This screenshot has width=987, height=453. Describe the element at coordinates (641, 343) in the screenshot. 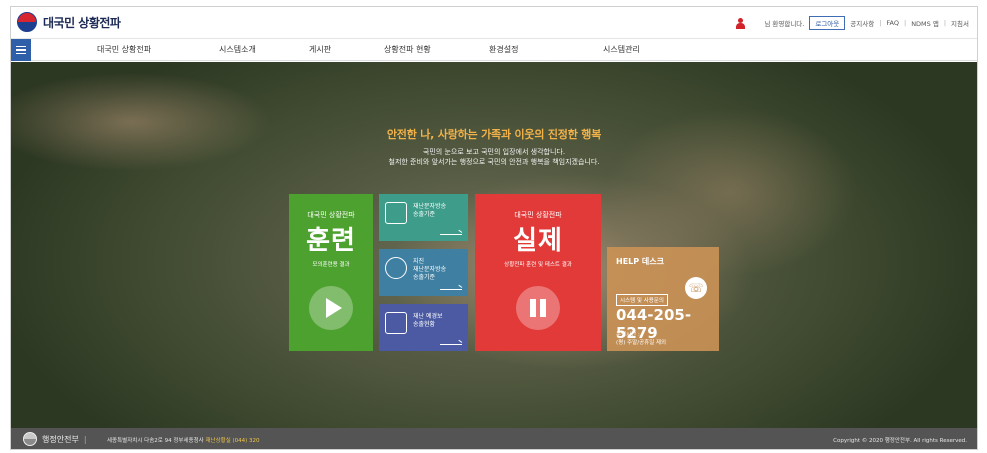

I see `help-desk-hours: (평) 주말/공휴일 제외` at that location.